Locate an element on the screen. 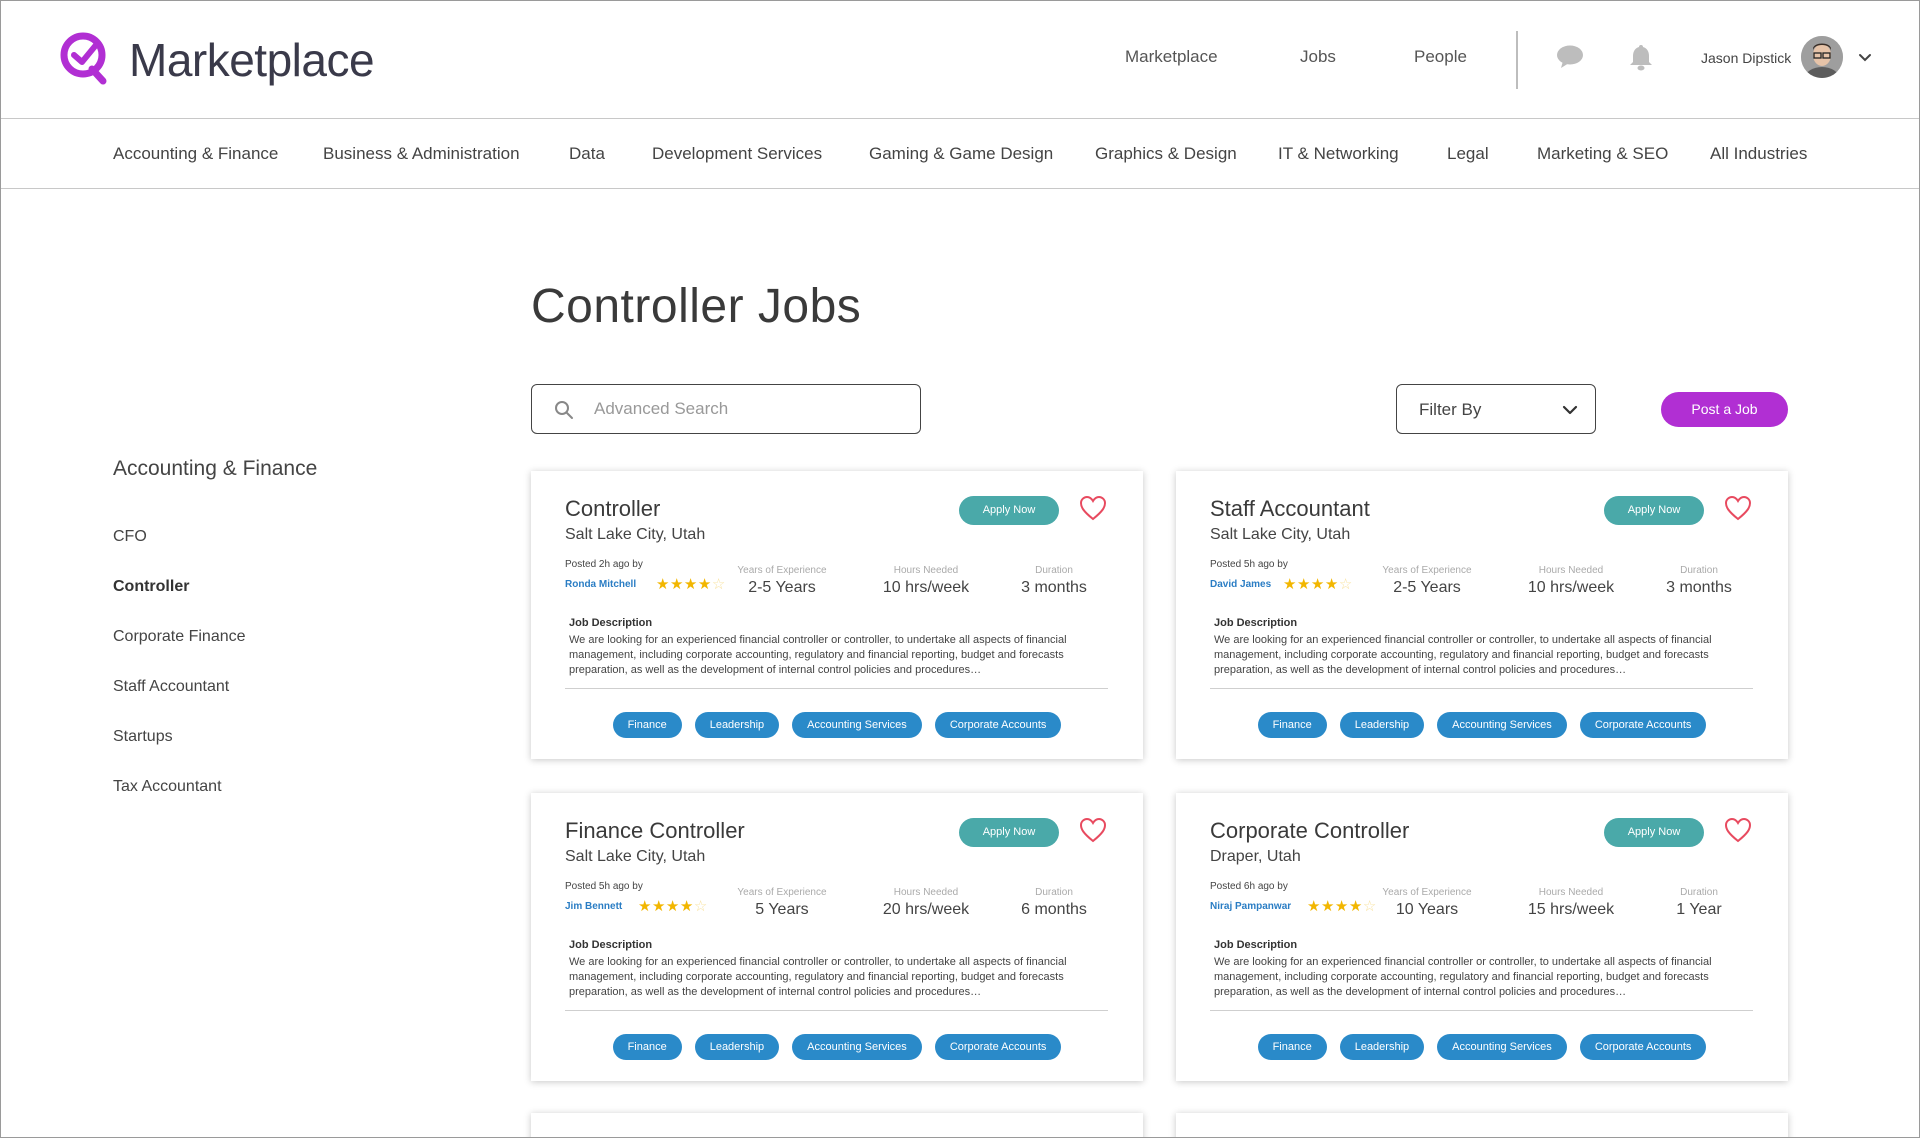 The image size is (1920, 1138). page-title: Controller Jobs is located at coordinates (696, 306).